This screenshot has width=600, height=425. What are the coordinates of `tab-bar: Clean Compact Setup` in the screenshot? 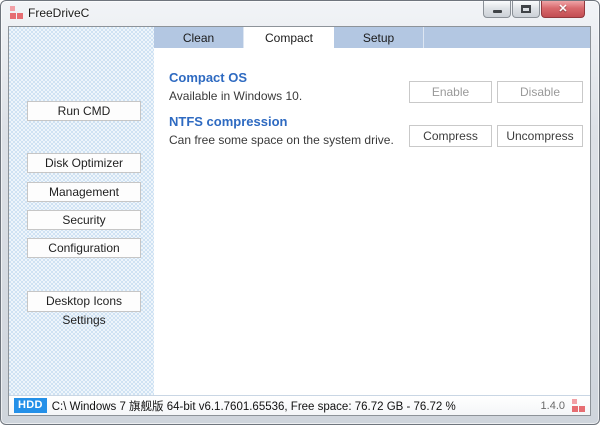 It's located at (372, 37).